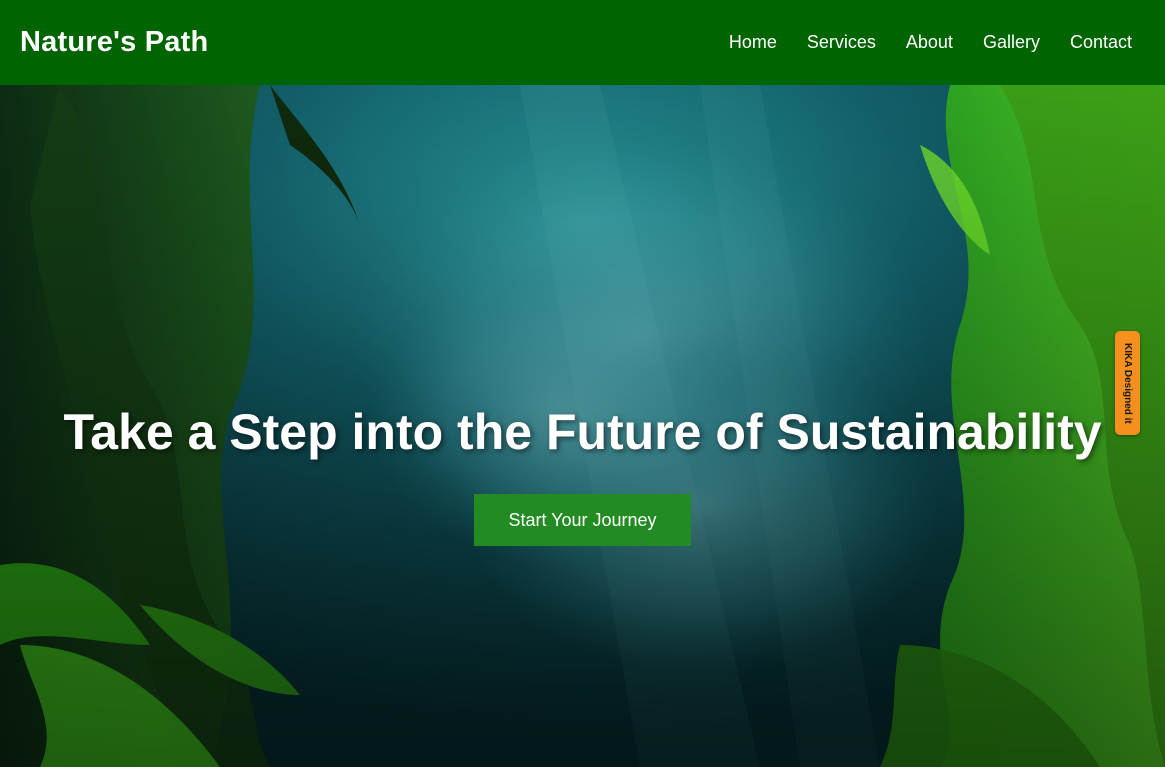 Image resolution: width=1165 pixels, height=767 pixels. Describe the element at coordinates (1101, 42) in the screenshot. I see `nav-link-contact: Contact` at that location.